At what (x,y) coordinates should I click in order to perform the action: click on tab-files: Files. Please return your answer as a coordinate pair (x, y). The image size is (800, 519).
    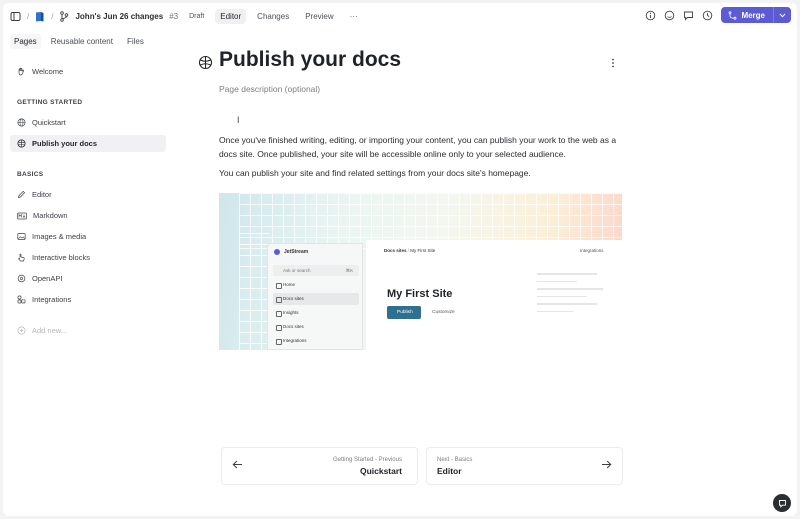
    Looking at the image, I should click on (135, 41).